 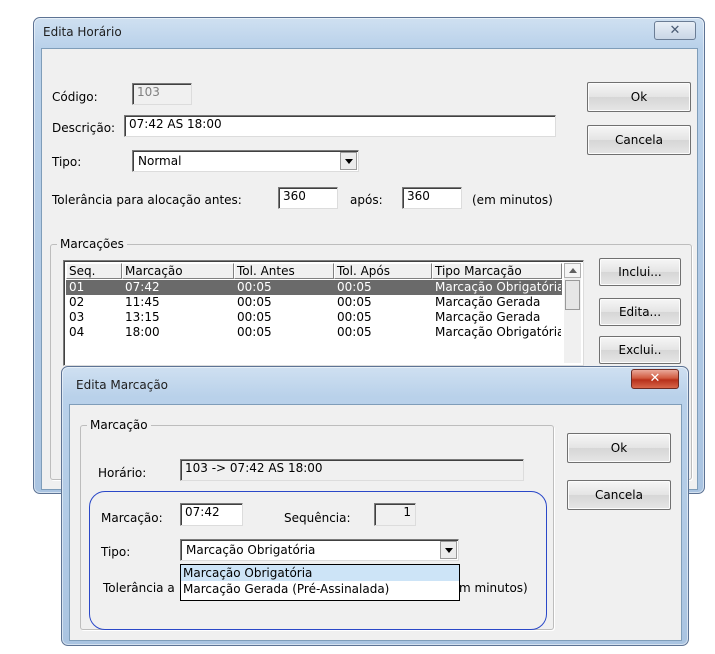 What do you see at coordinates (160, 161) in the screenshot?
I see `tipo-select-value: Normal` at bounding box center [160, 161].